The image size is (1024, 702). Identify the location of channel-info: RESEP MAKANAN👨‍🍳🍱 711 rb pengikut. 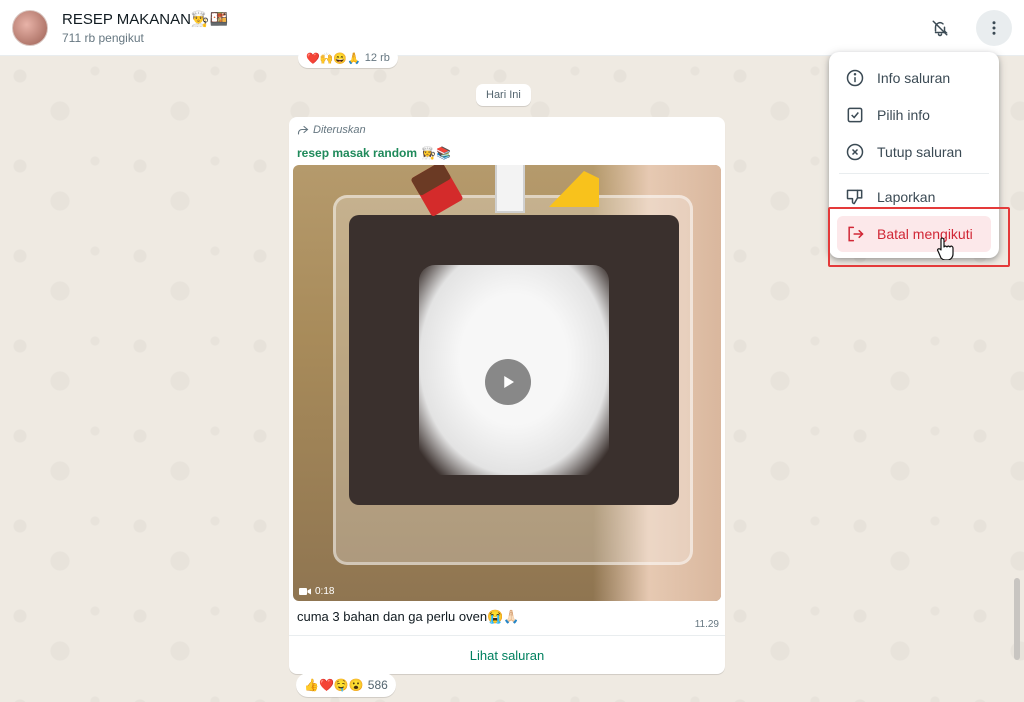
(145, 27).